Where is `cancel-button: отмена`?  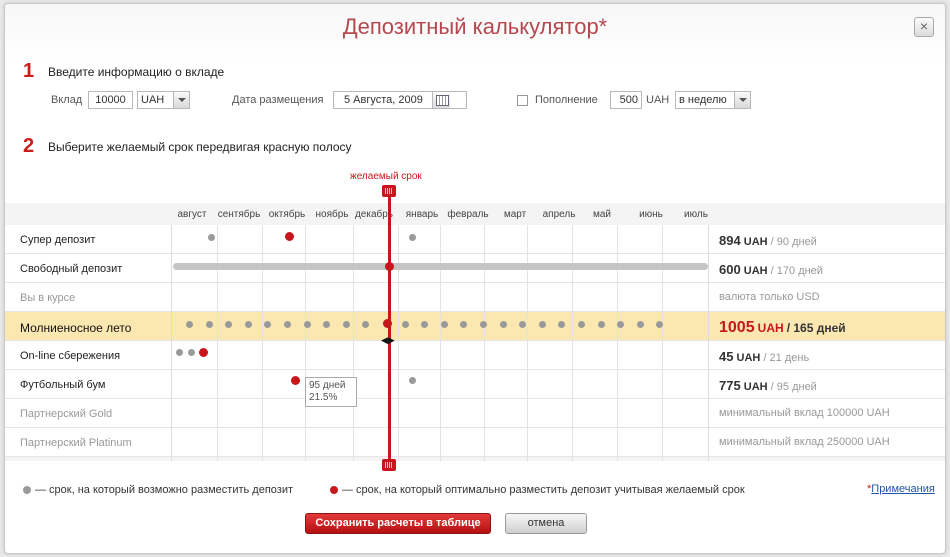
cancel-button: отмена is located at coordinates (546, 523).